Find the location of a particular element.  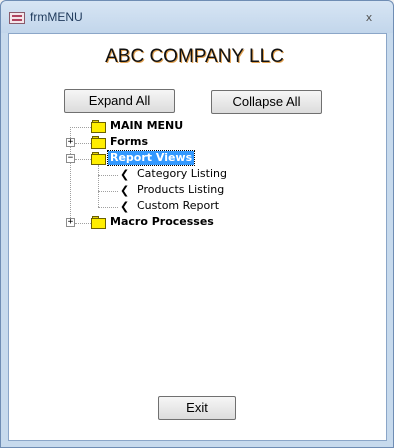

tree-item-report-views: Report Views is located at coordinates (151, 158).